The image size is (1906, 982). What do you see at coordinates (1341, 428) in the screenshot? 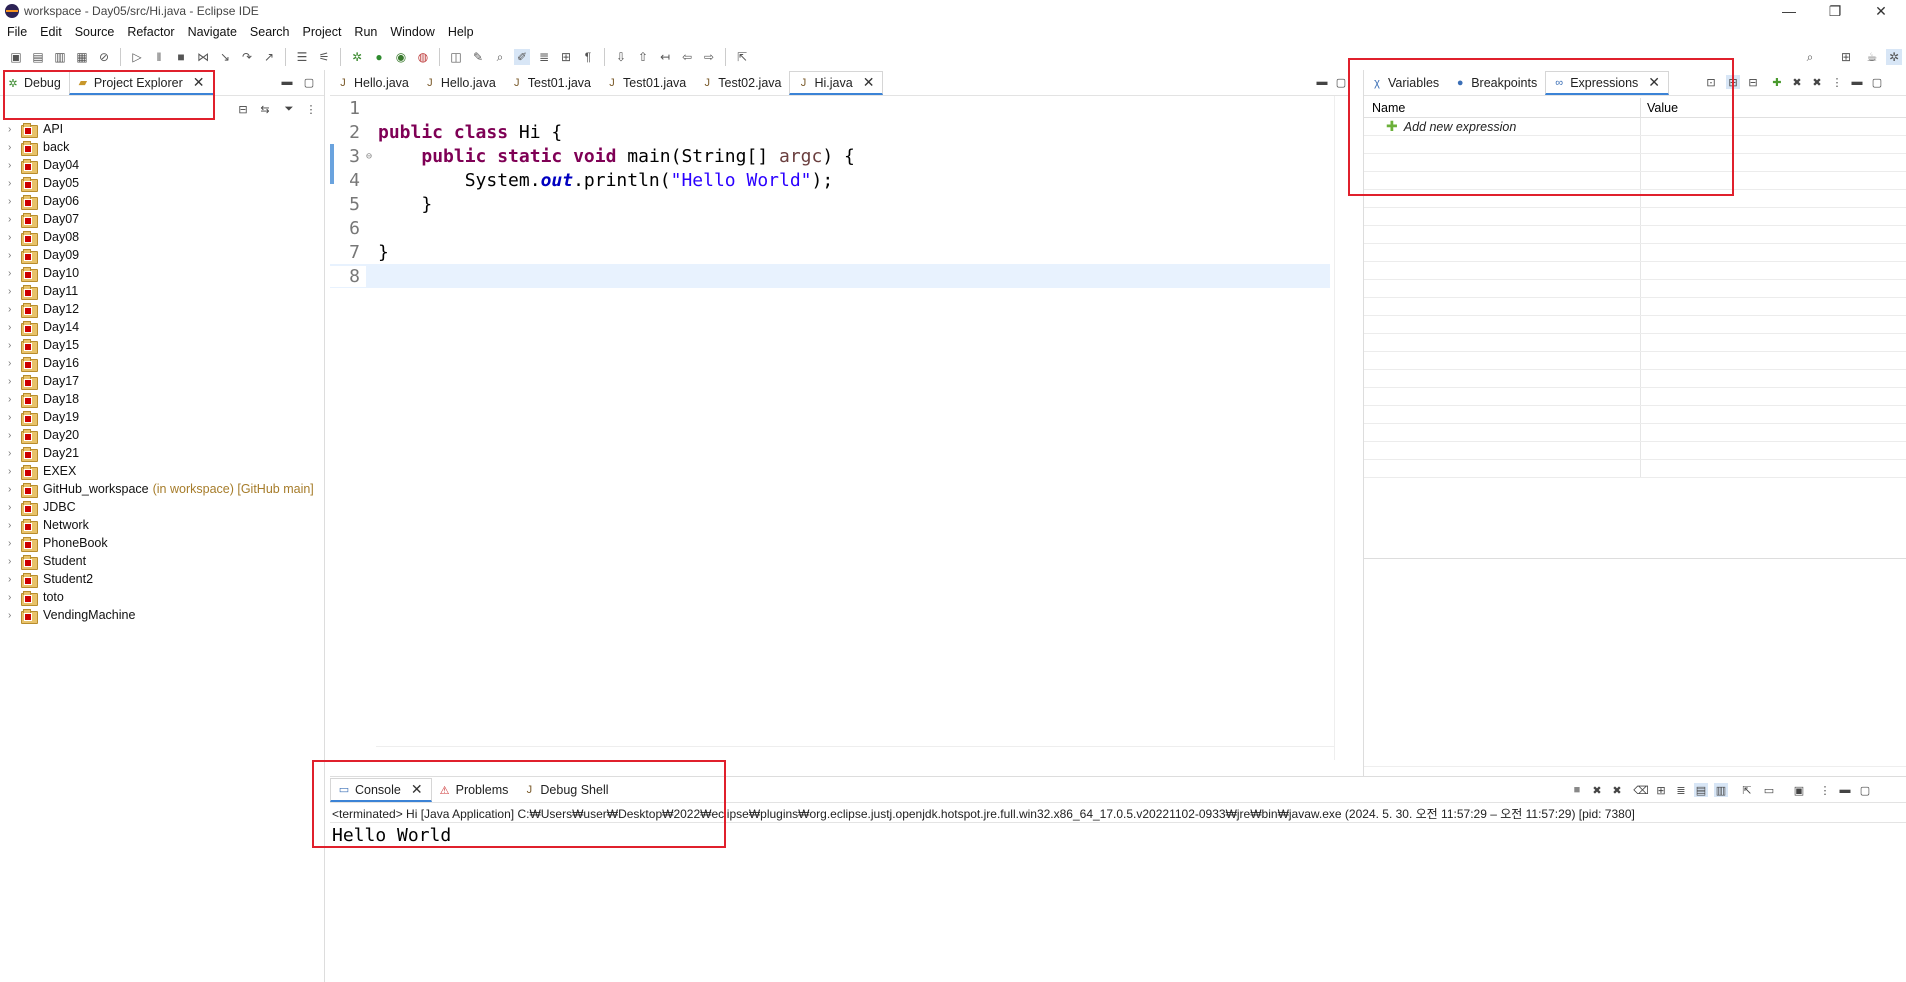
I see `editor-vertical-scrollbar` at bounding box center [1341, 428].